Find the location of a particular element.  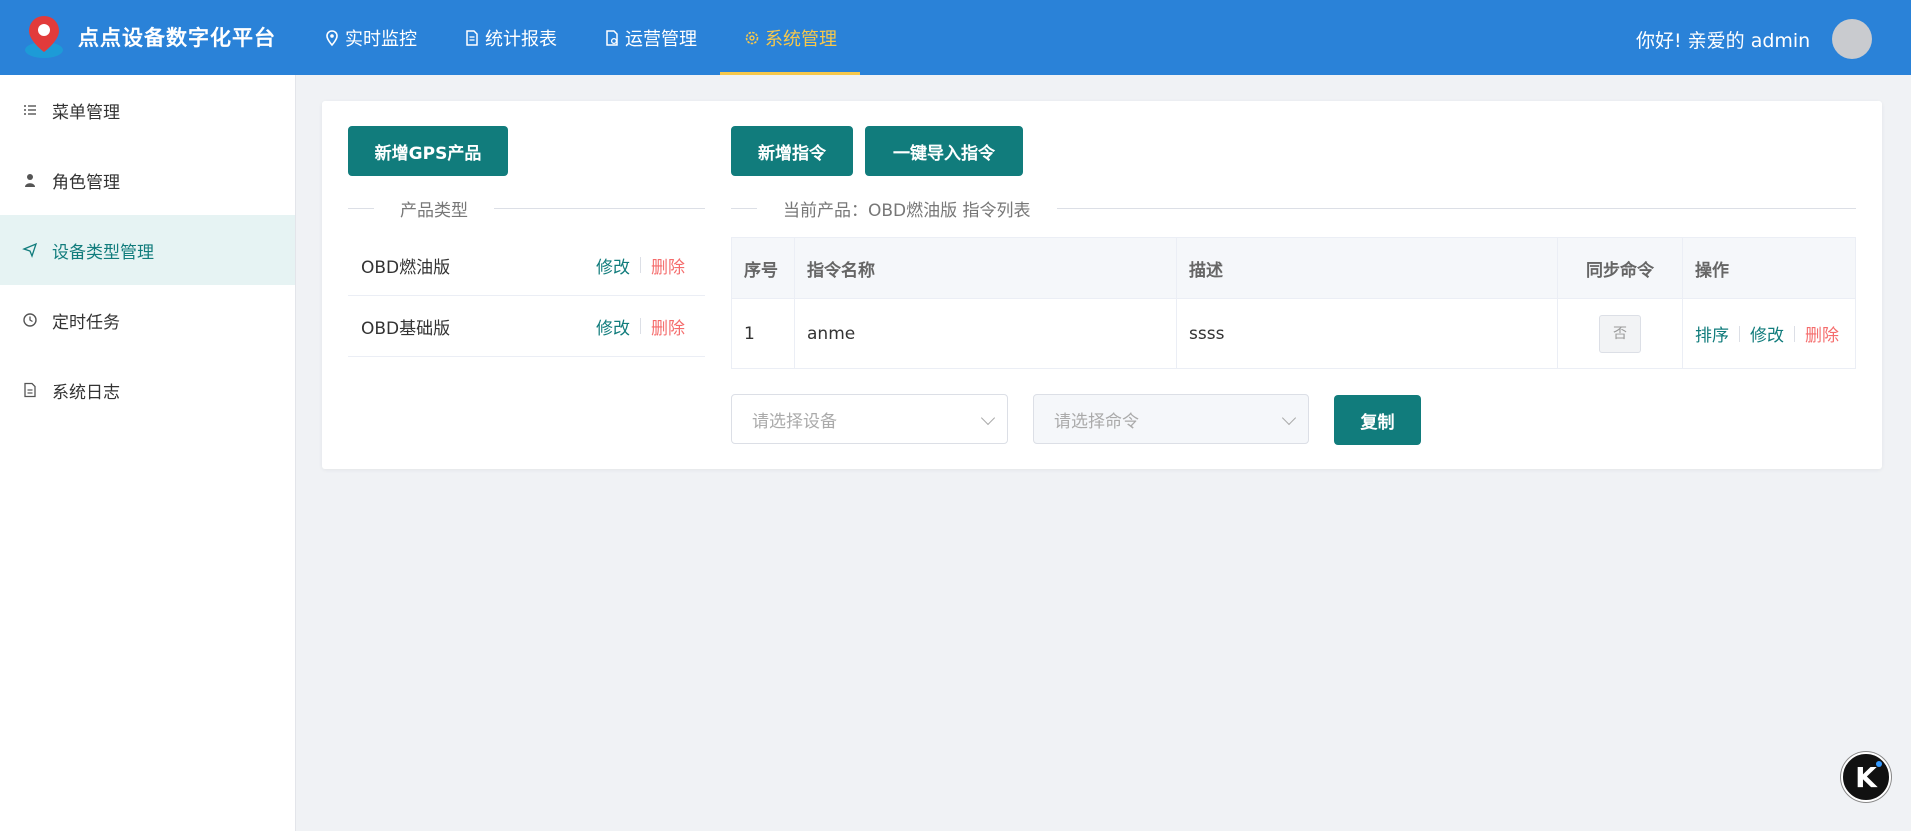

copy-button: 复制 is located at coordinates (1377, 420).